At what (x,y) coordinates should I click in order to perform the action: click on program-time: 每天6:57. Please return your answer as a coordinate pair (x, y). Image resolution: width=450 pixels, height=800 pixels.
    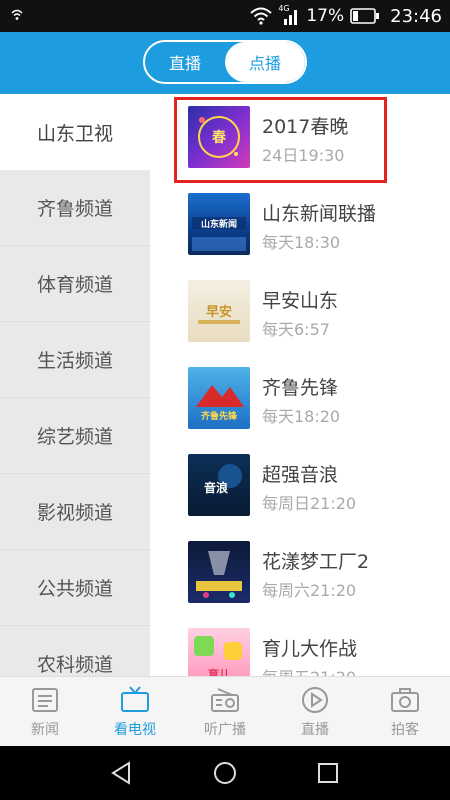
    Looking at the image, I should click on (296, 329).